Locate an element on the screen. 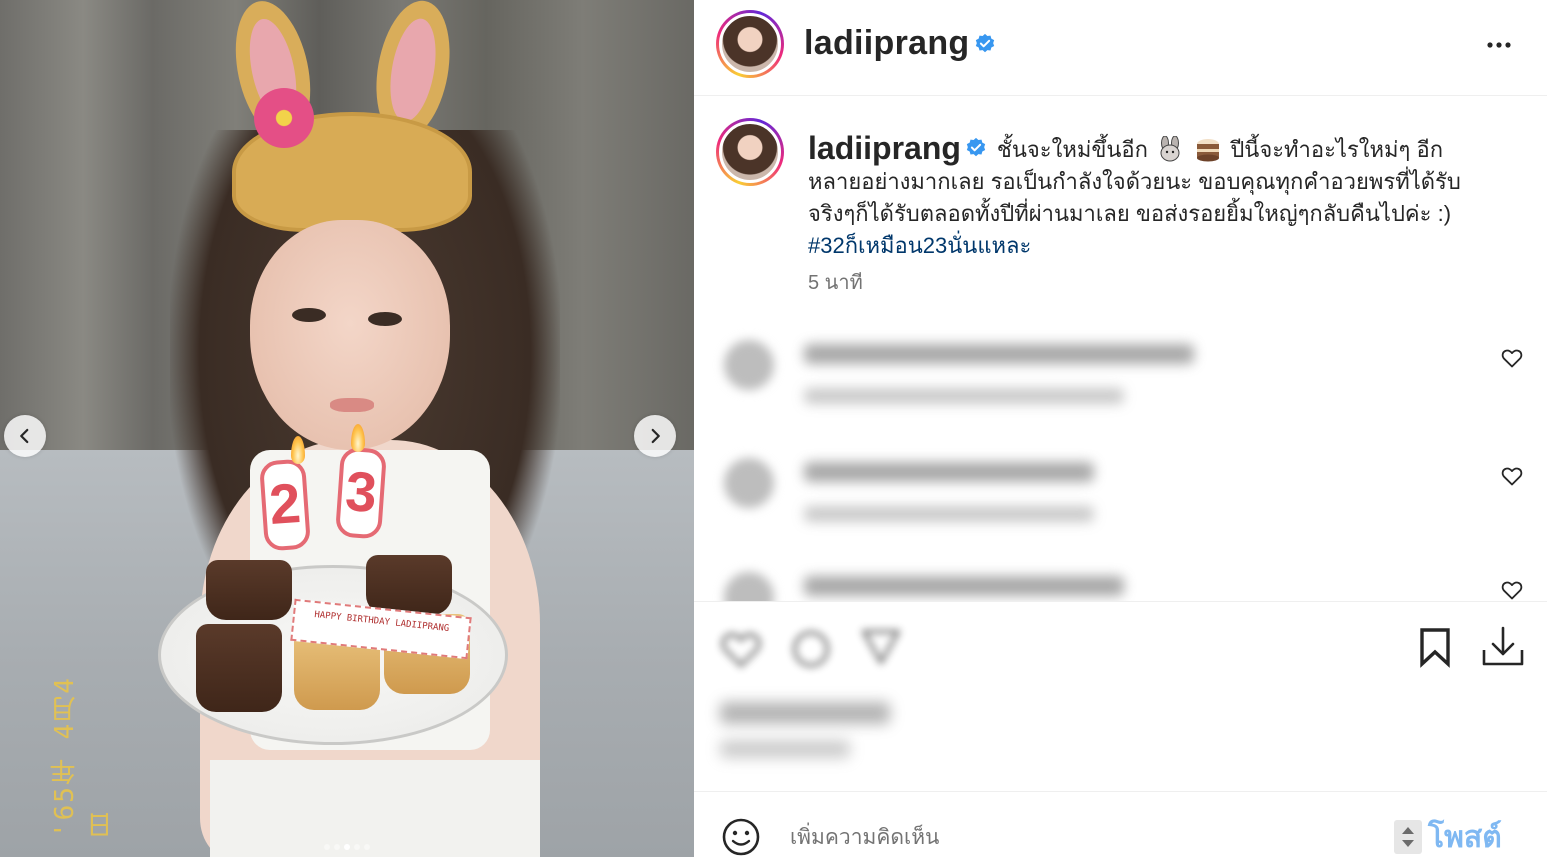 Image resolution: width=1547 pixels, height=857 pixels. post-comment-button: โพสต์ is located at coordinates (1465, 835).